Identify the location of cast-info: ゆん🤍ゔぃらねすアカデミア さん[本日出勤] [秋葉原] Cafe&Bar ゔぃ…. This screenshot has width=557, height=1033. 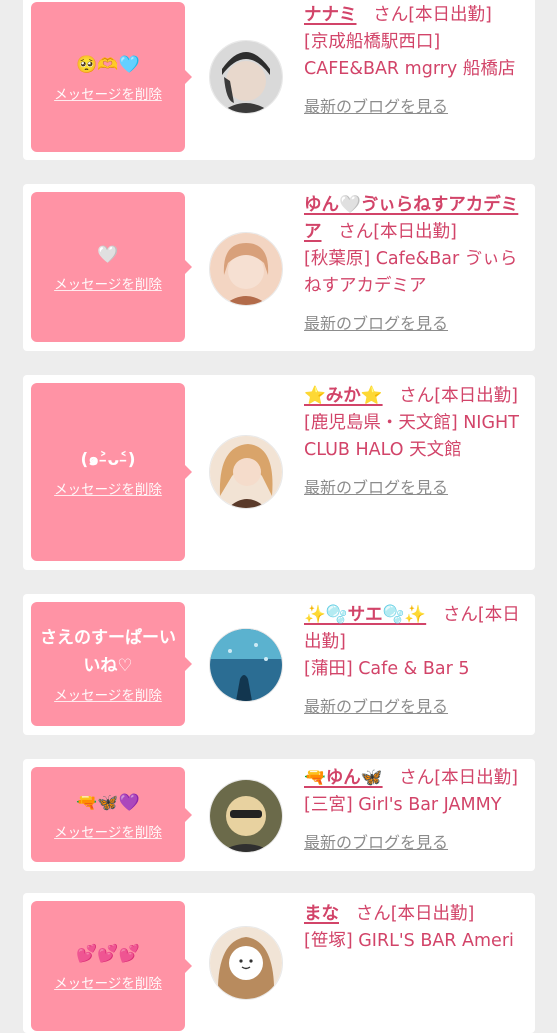
(417, 263).